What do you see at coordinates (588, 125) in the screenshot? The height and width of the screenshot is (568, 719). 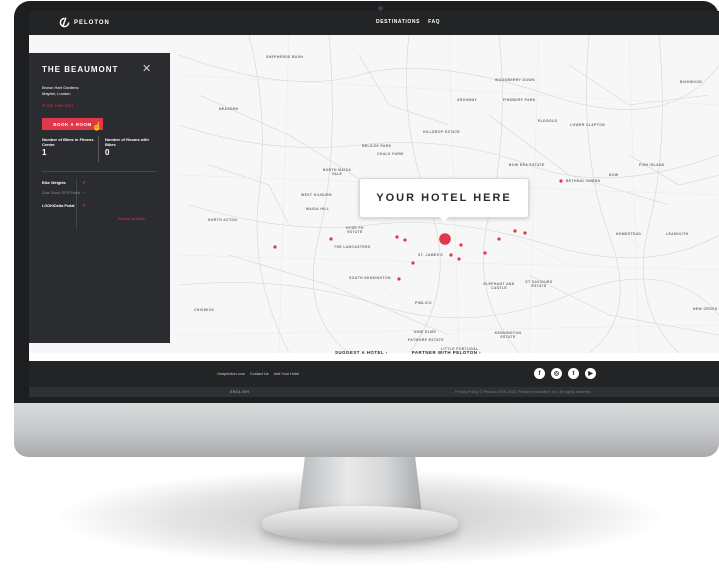 I see `map-label: LOWER CLAPTON` at bounding box center [588, 125].